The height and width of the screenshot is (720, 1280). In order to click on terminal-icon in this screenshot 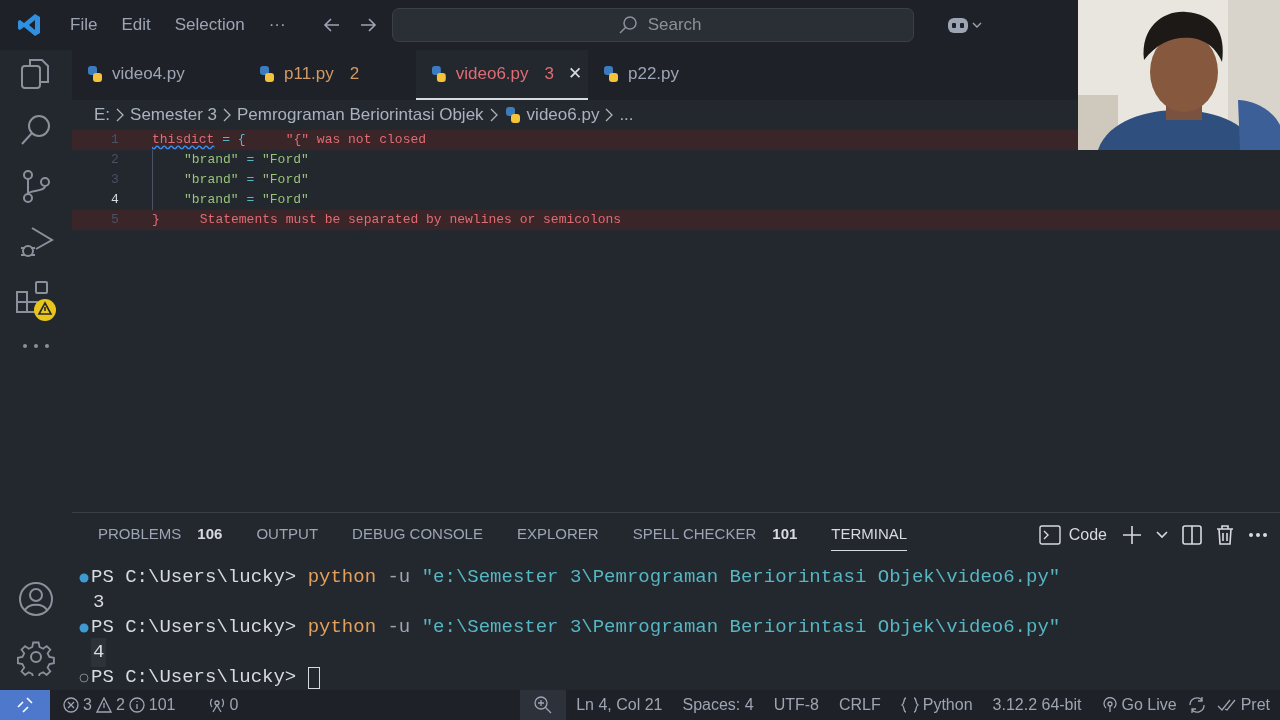, I will do `click(1049, 535)`.